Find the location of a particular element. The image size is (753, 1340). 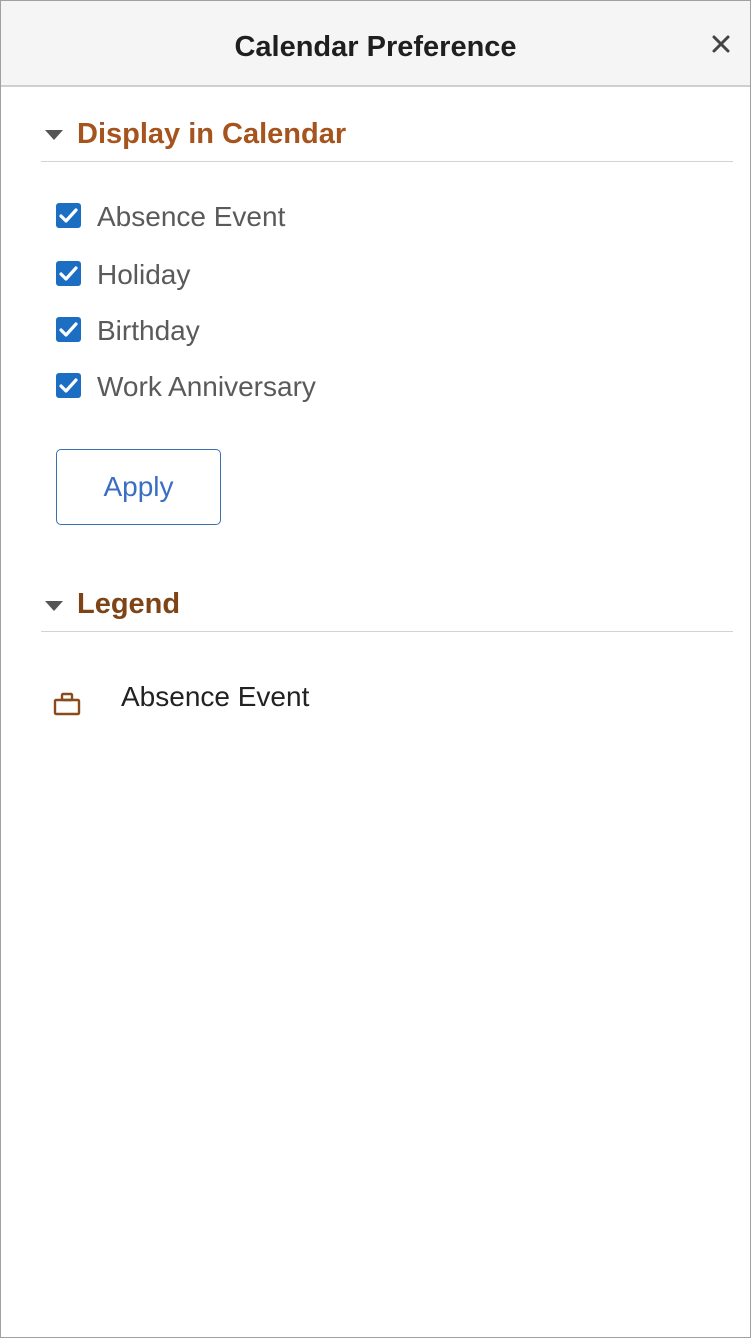

dialog-header: Calendar Preference is located at coordinates (375, 44).